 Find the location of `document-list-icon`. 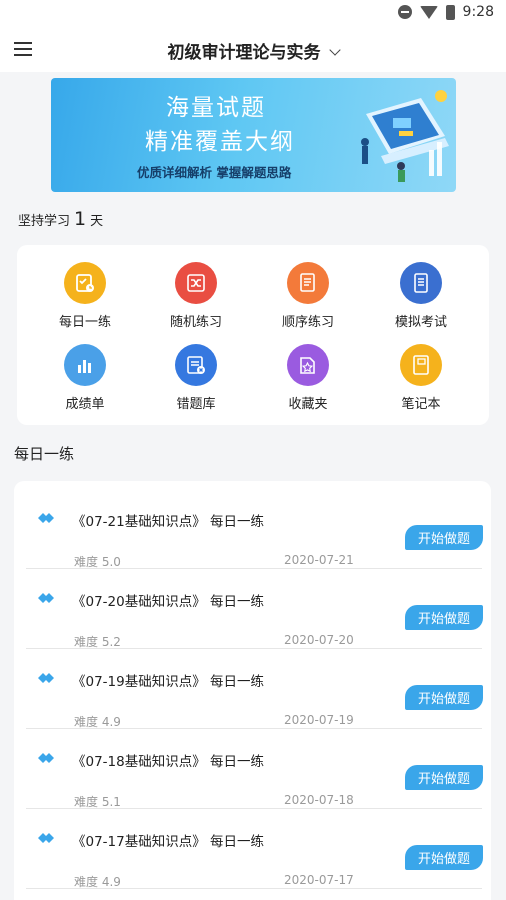

document-list-icon is located at coordinates (308, 283).